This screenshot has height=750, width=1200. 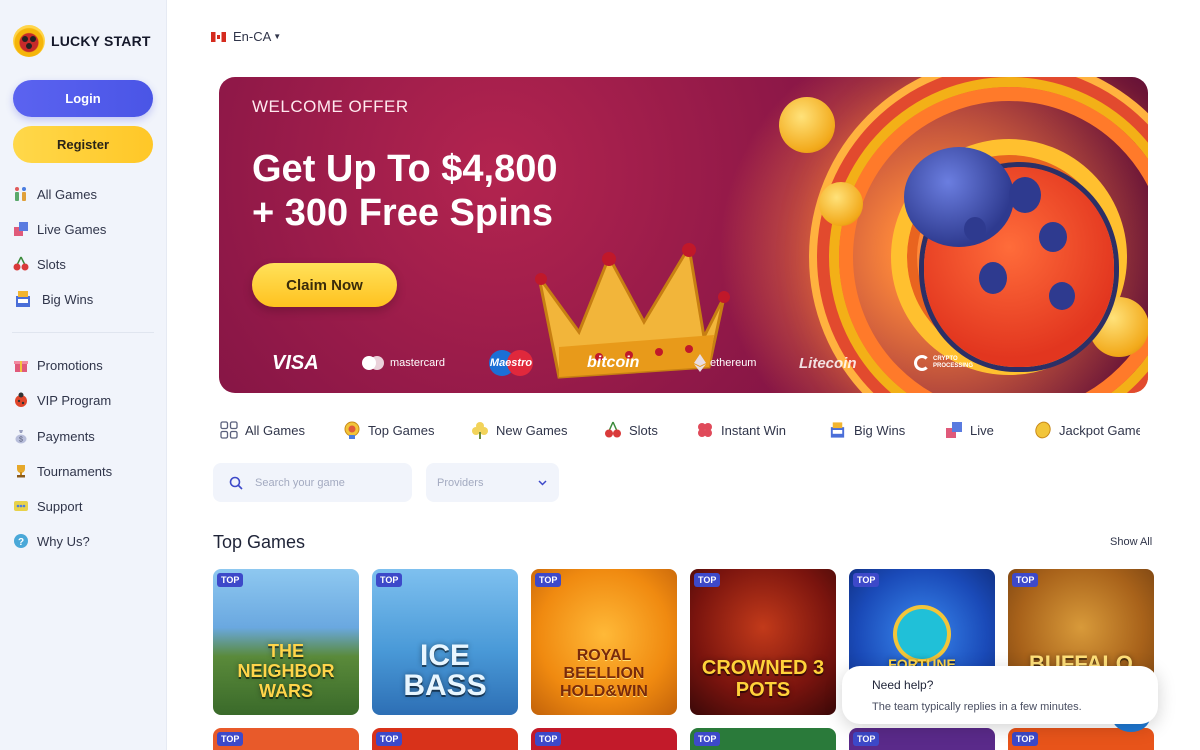 What do you see at coordinates (604, 642) in the screenshot?
I see `game-card: TOP ROYAL BEELLION HOLD&WIN` at bounding box center [604, 642].